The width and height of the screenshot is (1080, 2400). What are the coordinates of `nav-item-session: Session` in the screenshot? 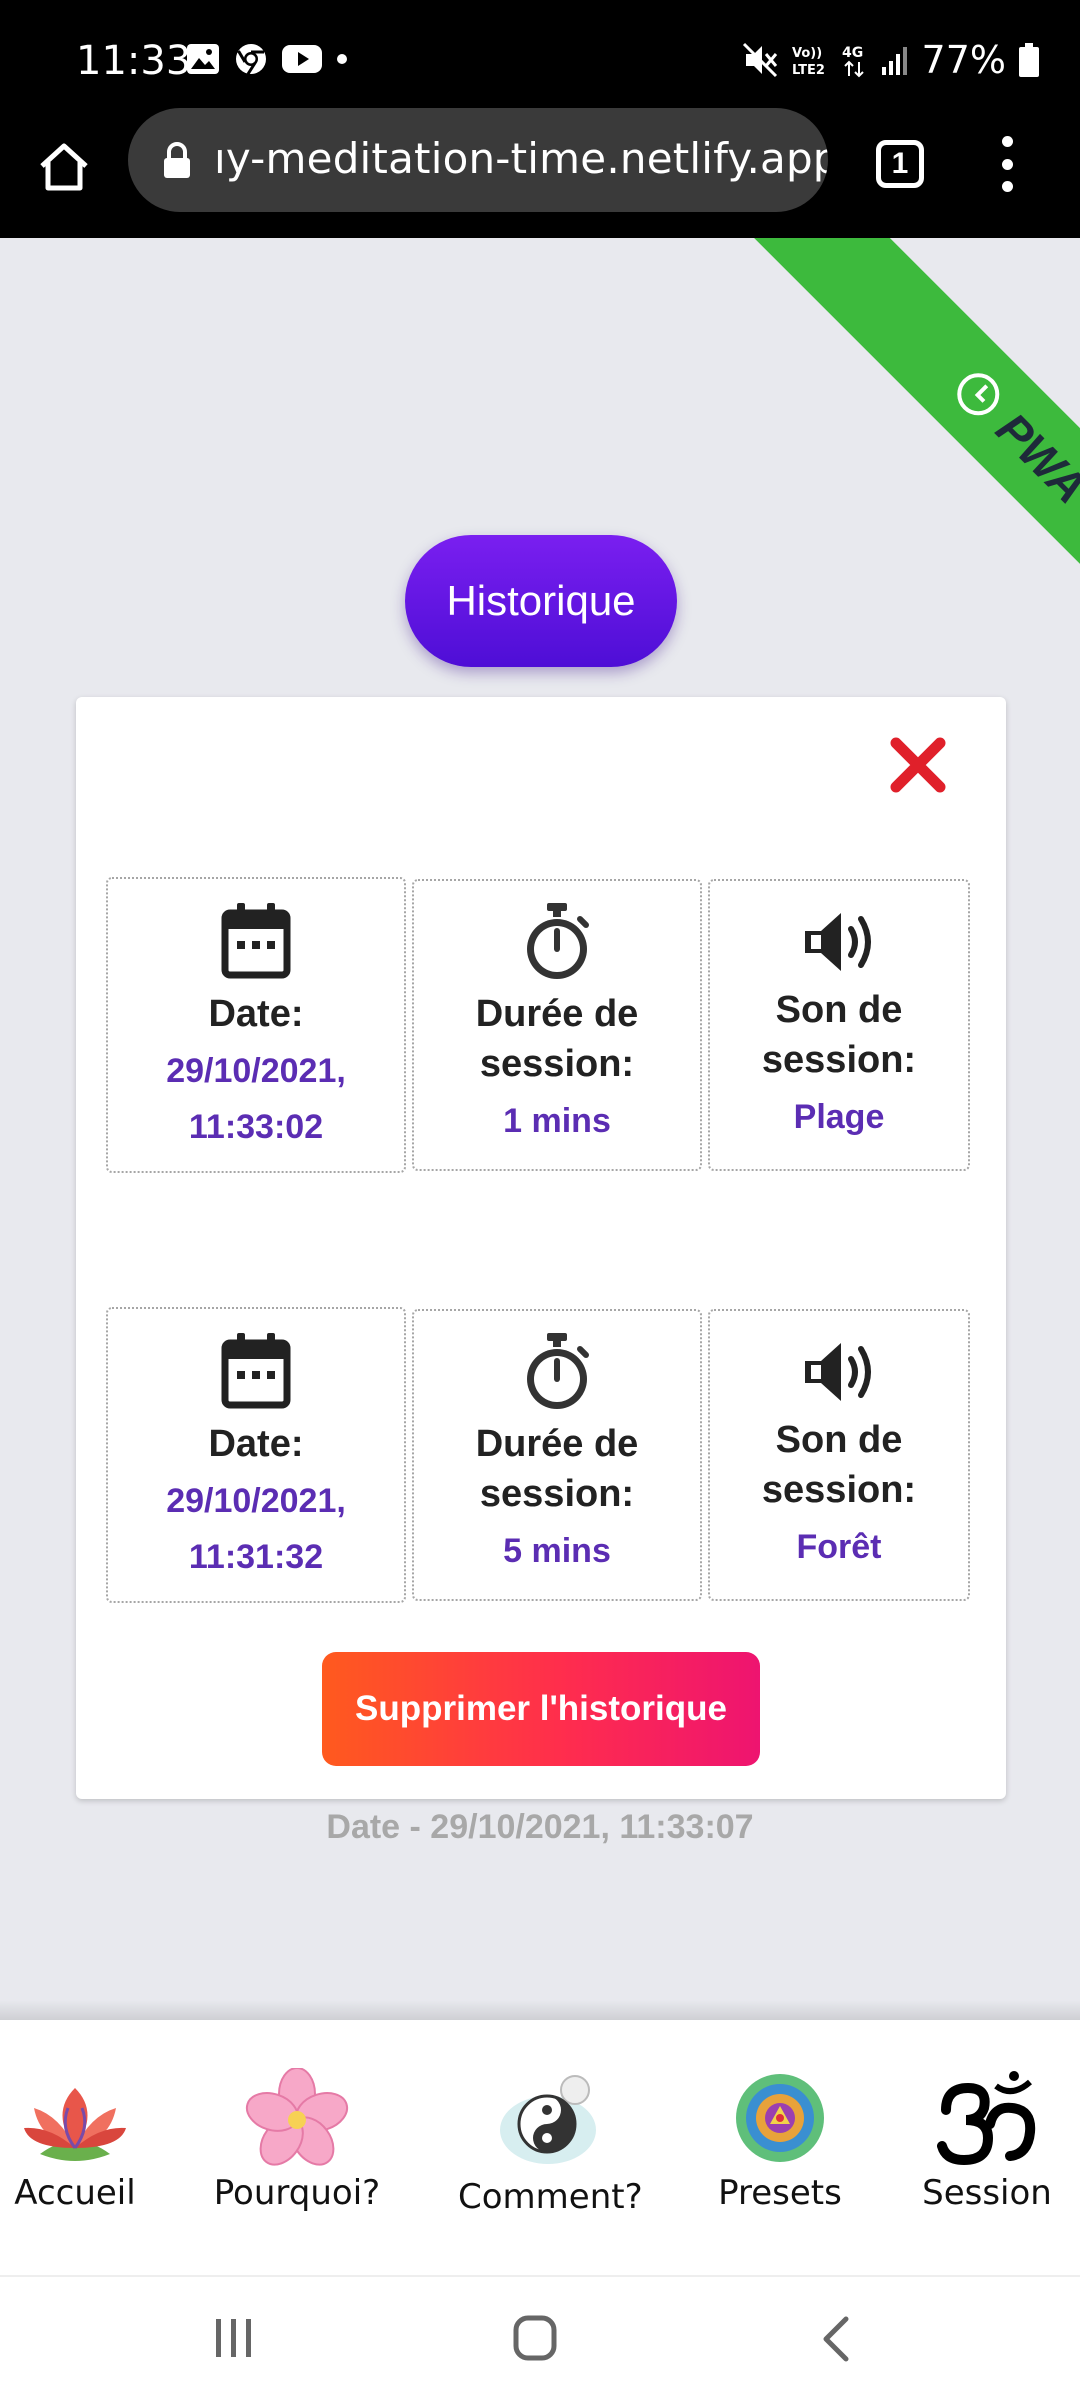 It's located at (987, 2140).